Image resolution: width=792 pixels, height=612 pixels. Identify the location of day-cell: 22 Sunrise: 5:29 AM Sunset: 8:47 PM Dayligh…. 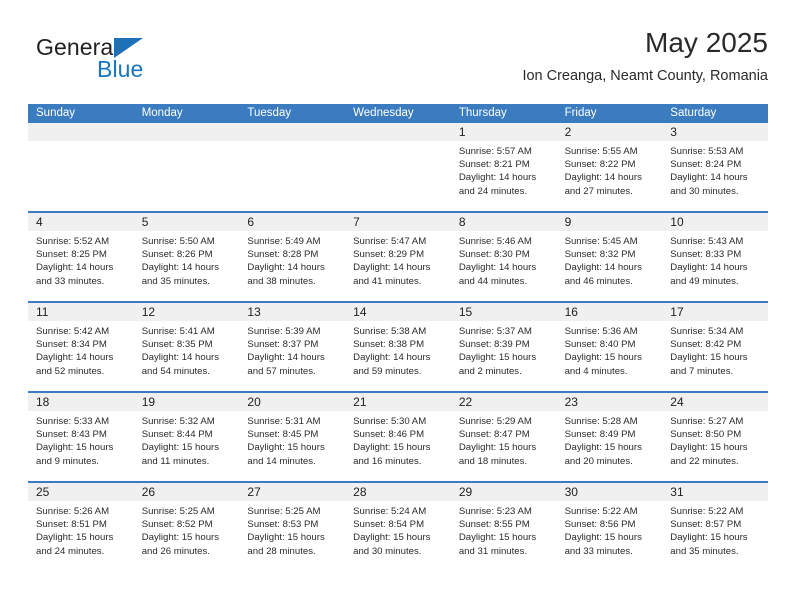
(503, 437).